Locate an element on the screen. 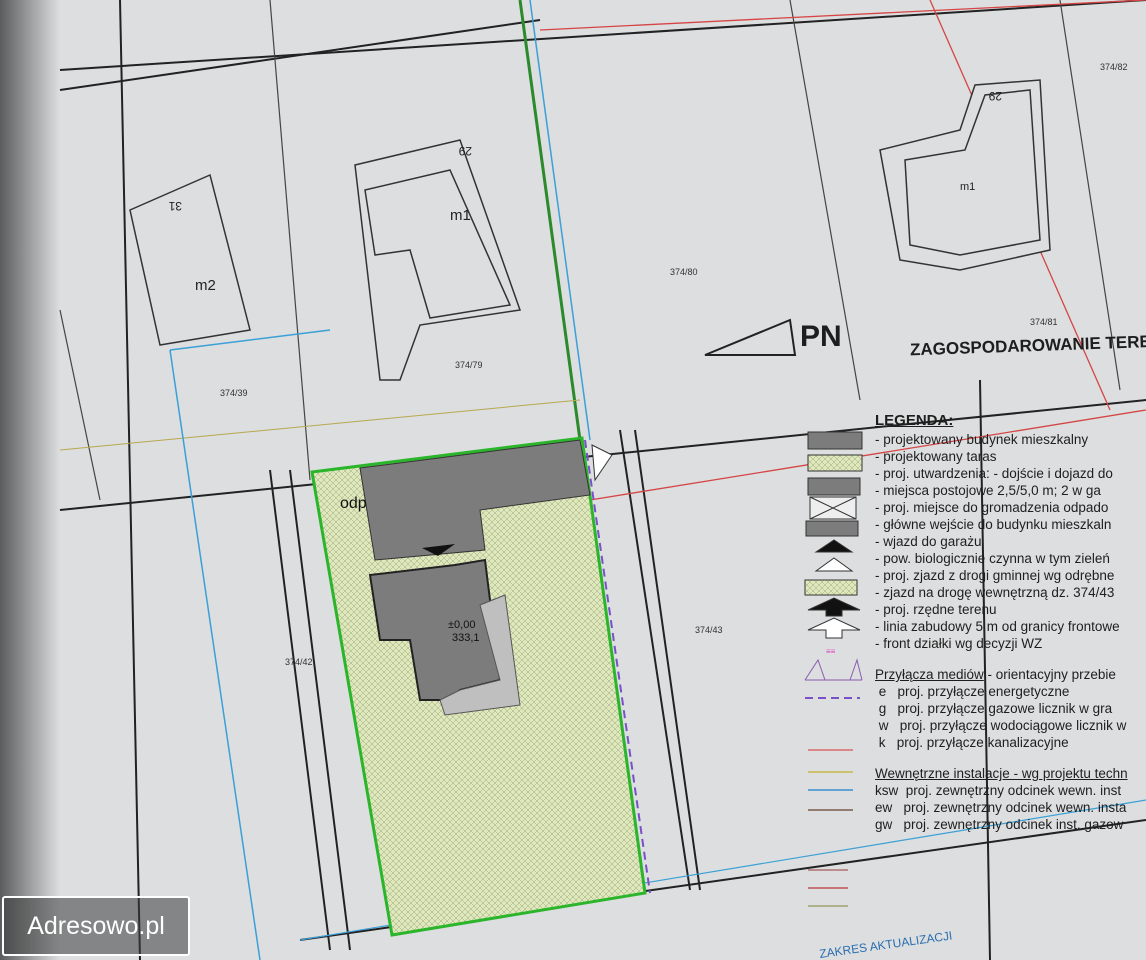 The image size is (1146, 960). legend-item: - wjazd do garażu is located at coordinates (928, 541).